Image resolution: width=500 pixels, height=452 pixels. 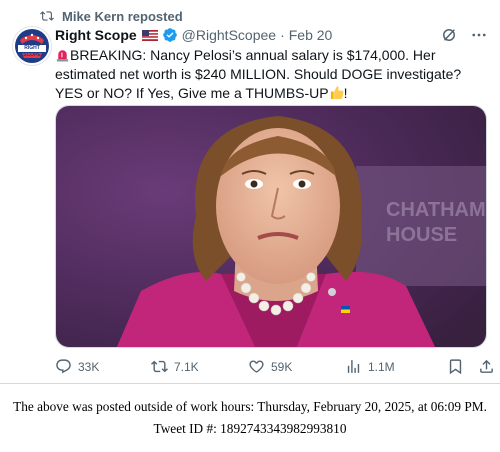 I want to click on siren-icon, so click(x=62, y=56).